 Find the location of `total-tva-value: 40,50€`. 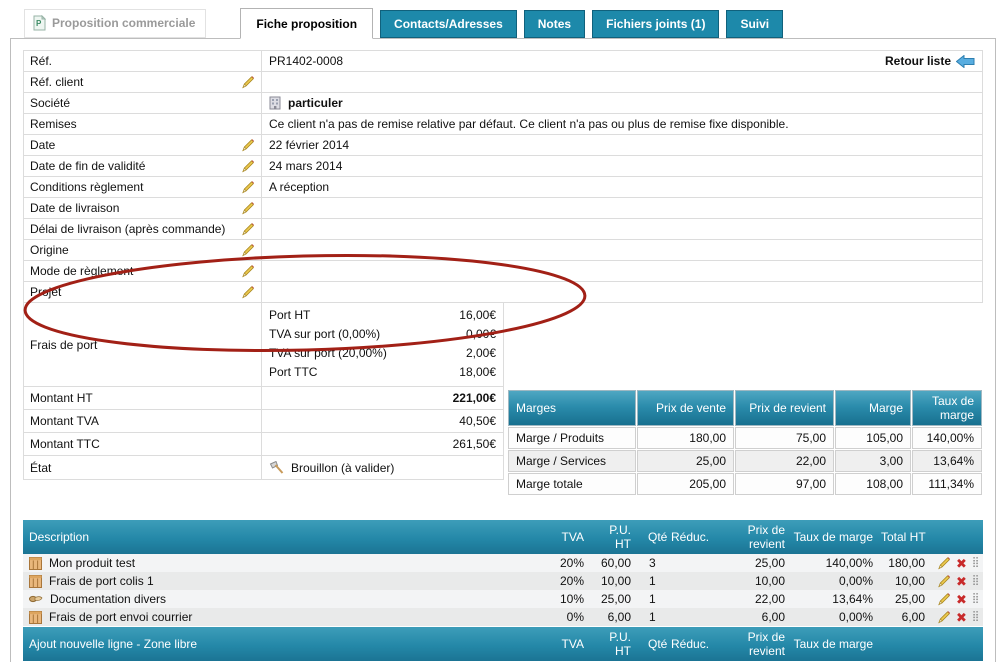

total-tva-value: 40,50€ is located at coordinates (477, 421).